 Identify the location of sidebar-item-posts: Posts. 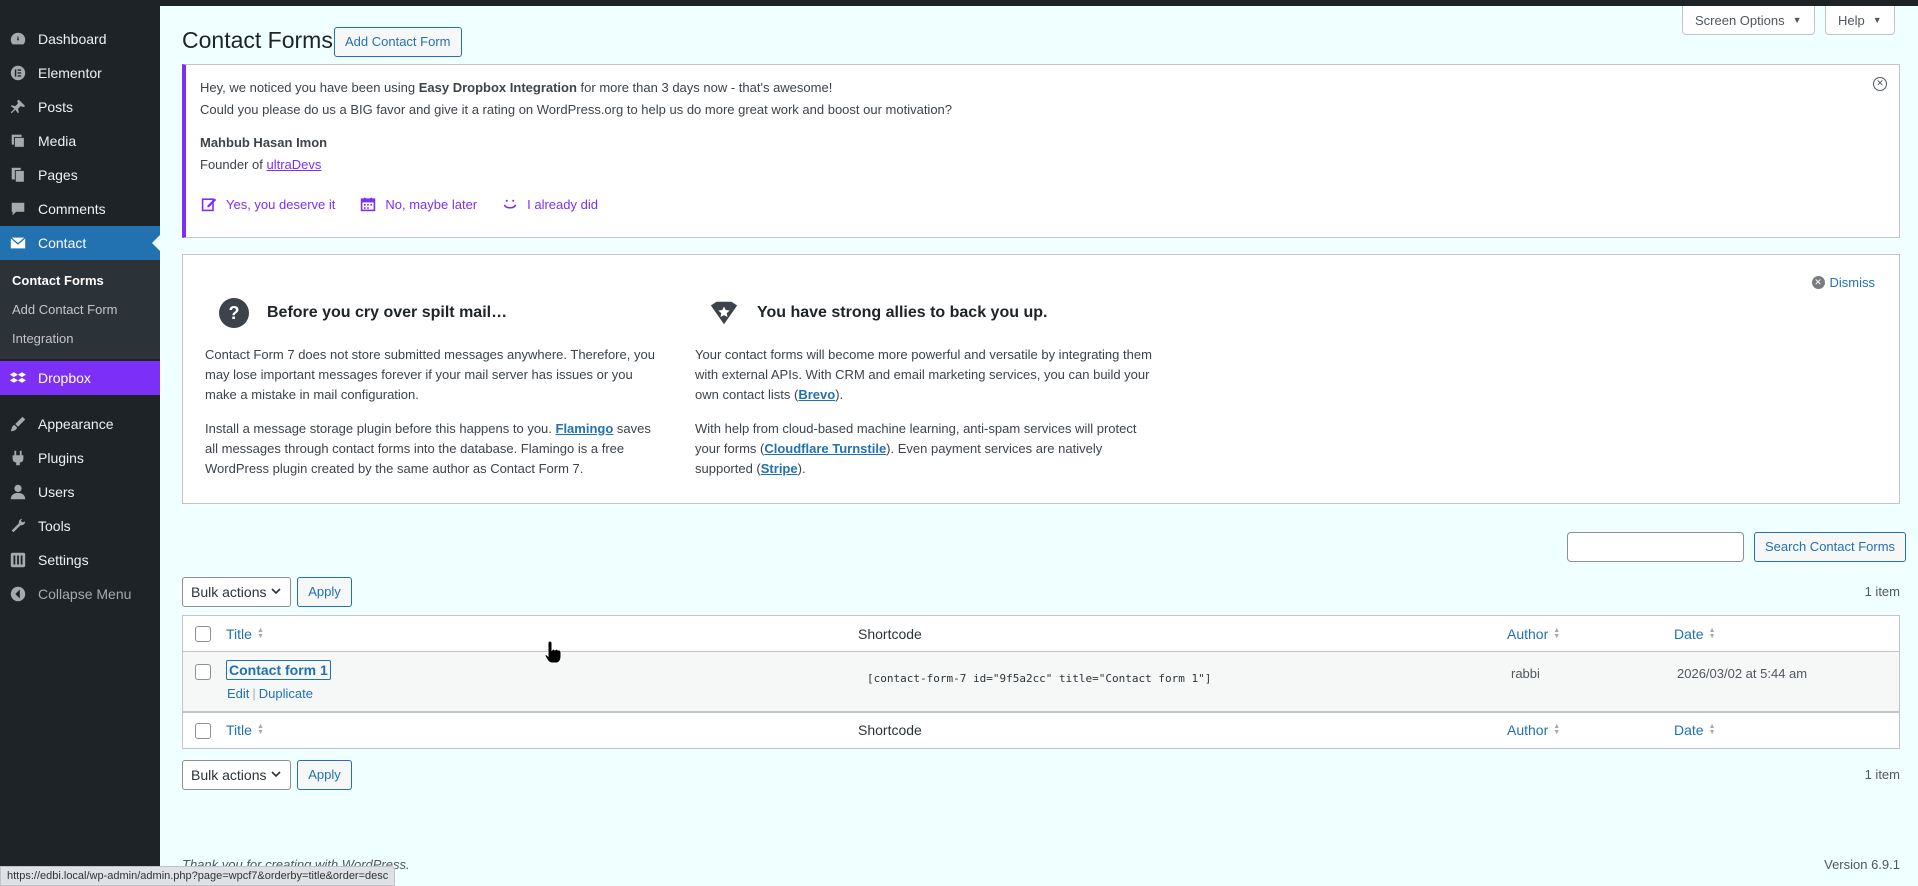
(80, 107).